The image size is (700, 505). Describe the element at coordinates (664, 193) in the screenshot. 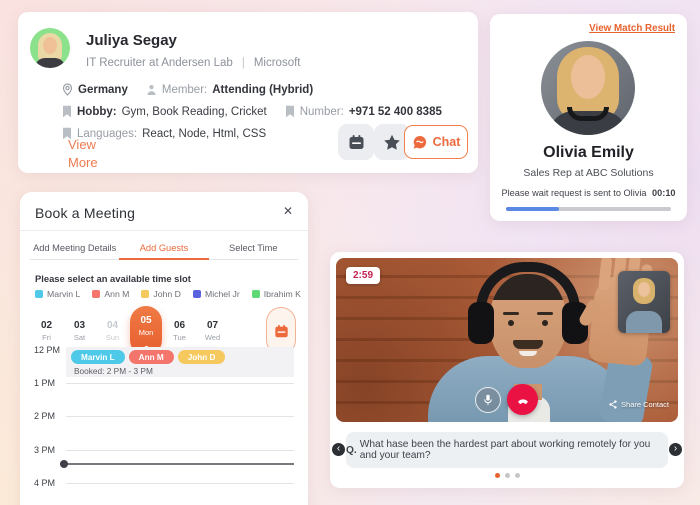

I see `wait-timer: 00:10` at that location.